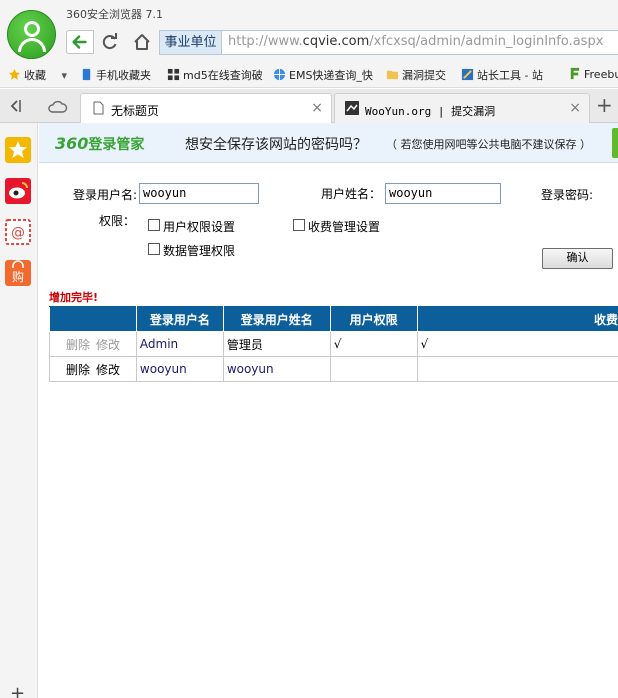 The image size is (618, 698). Describe the element at coordinates (276, 369) in the screenshot. I see `cell-name: wooyun` at that location.